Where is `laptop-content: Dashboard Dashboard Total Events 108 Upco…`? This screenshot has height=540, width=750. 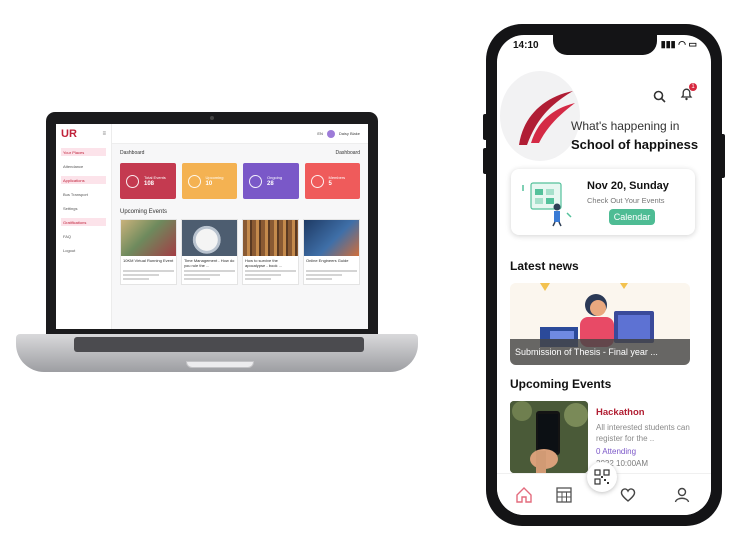
laptop-content: Dashboard Dashboard Total Events 108 Upco… is located at coordinates (240, 217).